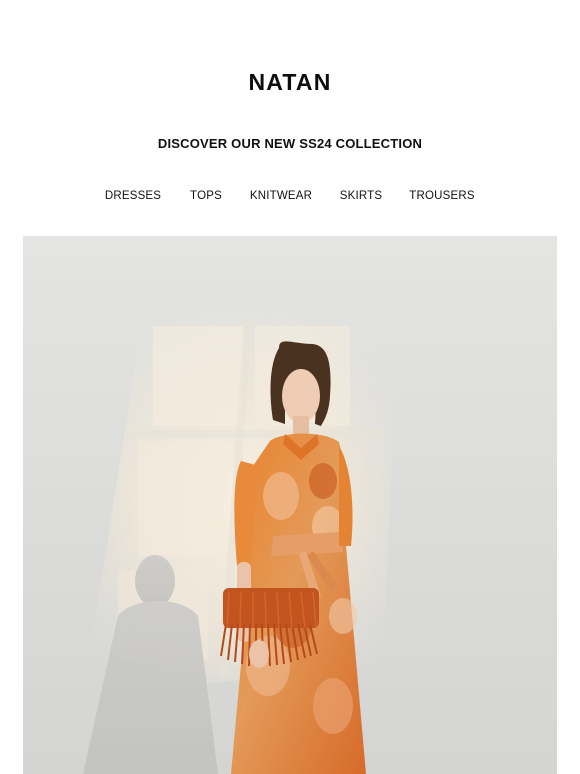  What do you see at coordinates (361, 196) in the screenshot?
I see `nav-link-skirts: SKIRTS` at bounding box center [361, 196].